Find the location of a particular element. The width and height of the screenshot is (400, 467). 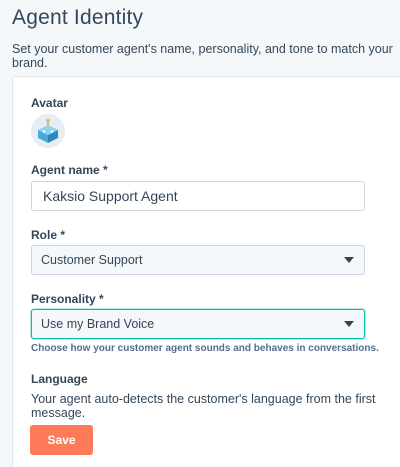

role-label: Role * is located at coordinates (48, 235).